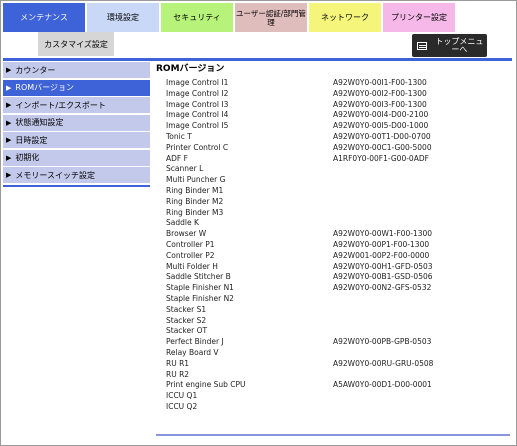 Image resolution: width=517 pixels, height=446 pixels. I want to click on version-value: A92W0Y0-00N2-GFS-0532, so click(382, 288).